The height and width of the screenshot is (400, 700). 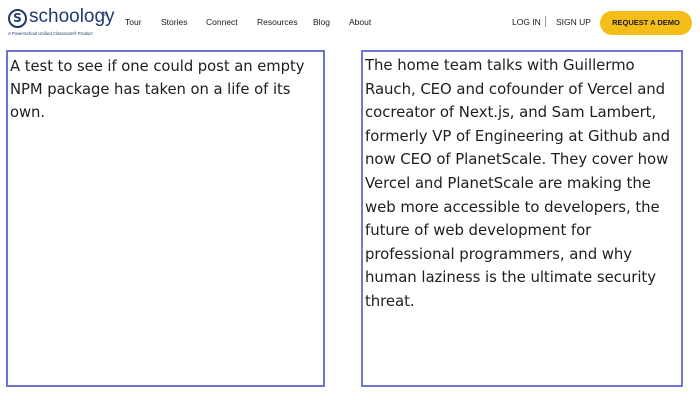 I want to click on nav-link-about: About, so click(x=360, y=22).